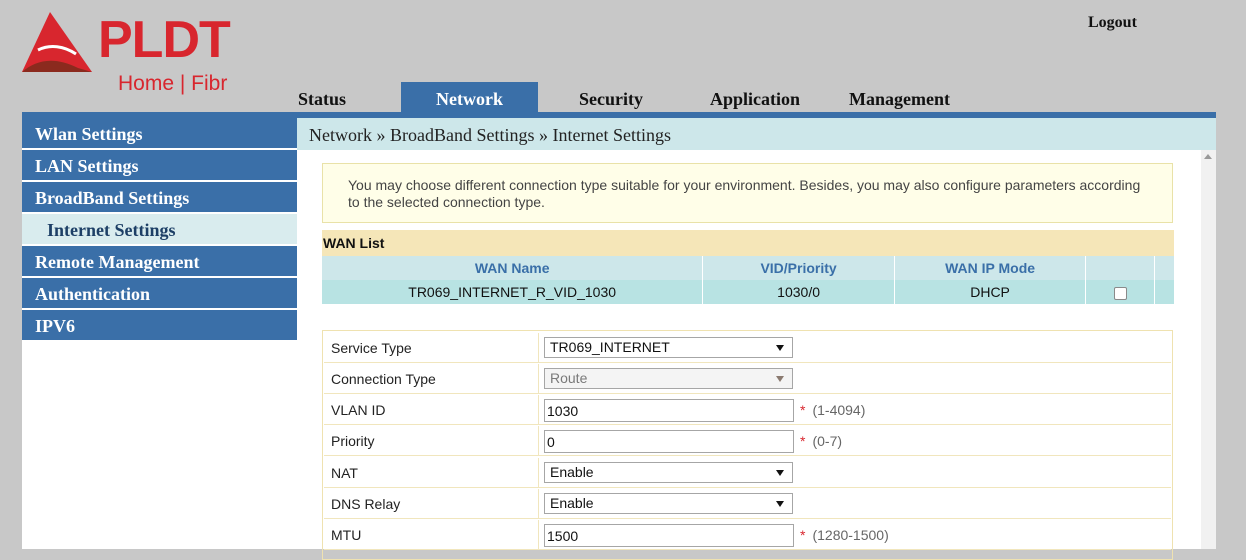 The height and width of the screenshot is (560, 1246). Describe the element at coordinates (798, 292) in the screenshot. I see `vid-priority-cell: 1030/0` at that location.